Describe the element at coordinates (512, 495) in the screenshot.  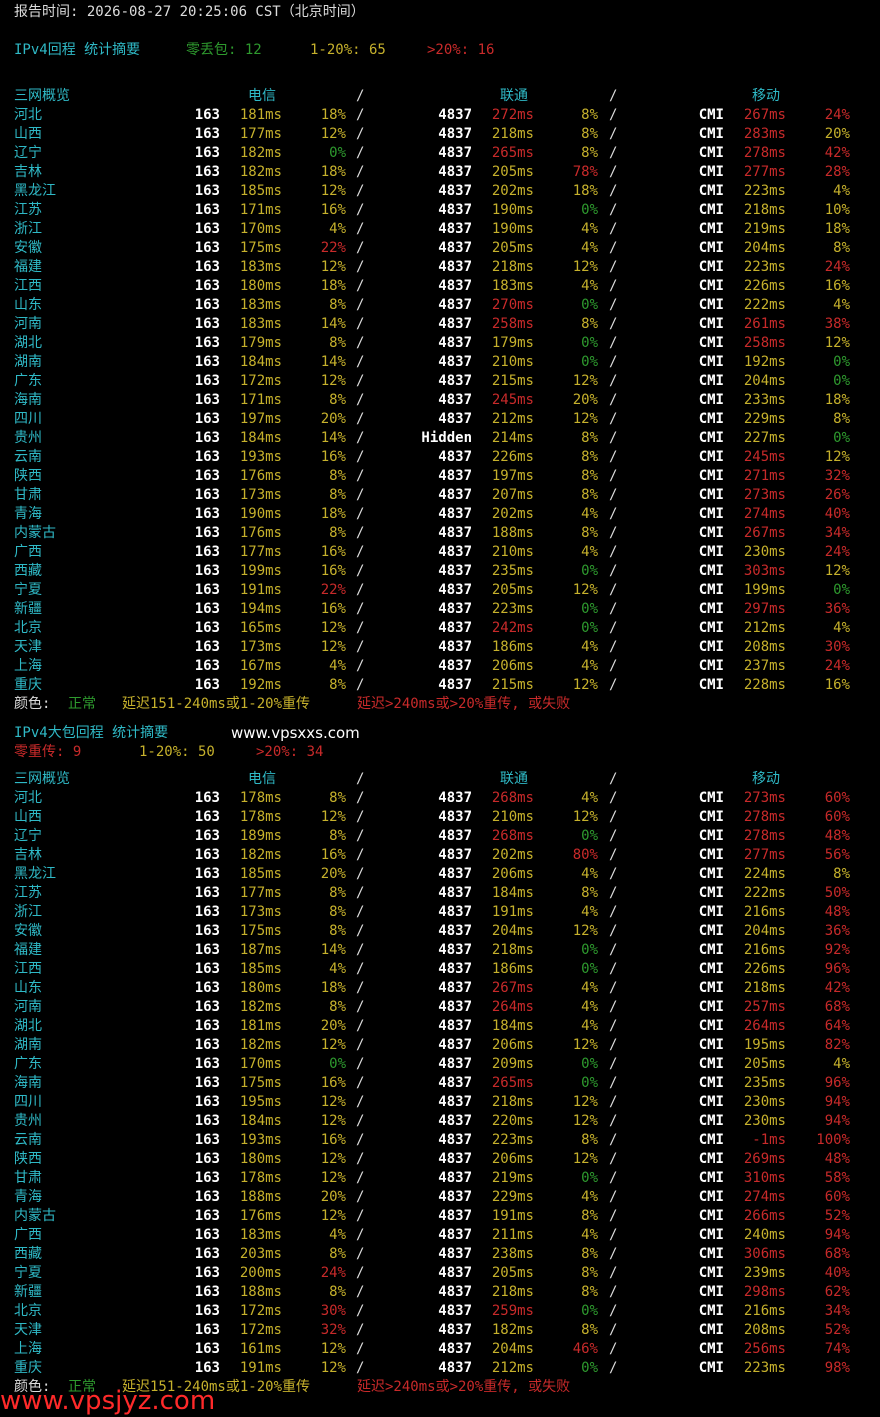
I see `unicom-latency: 207ms` at that location.